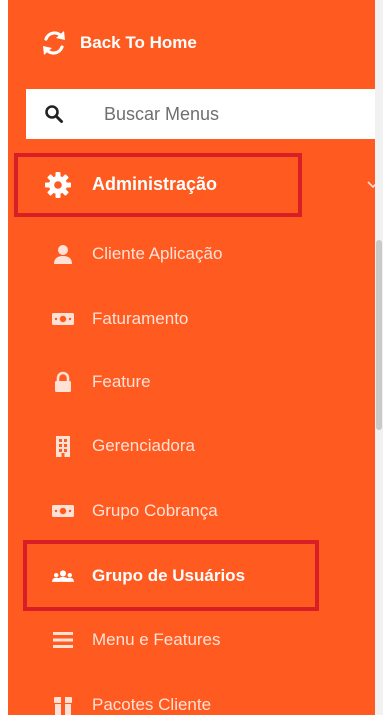 This screenshot has width=383, height=715. What do you see at coordinates (63, 706) in the screenshot?
I see `package-icon` at bounding box center [63, 706].